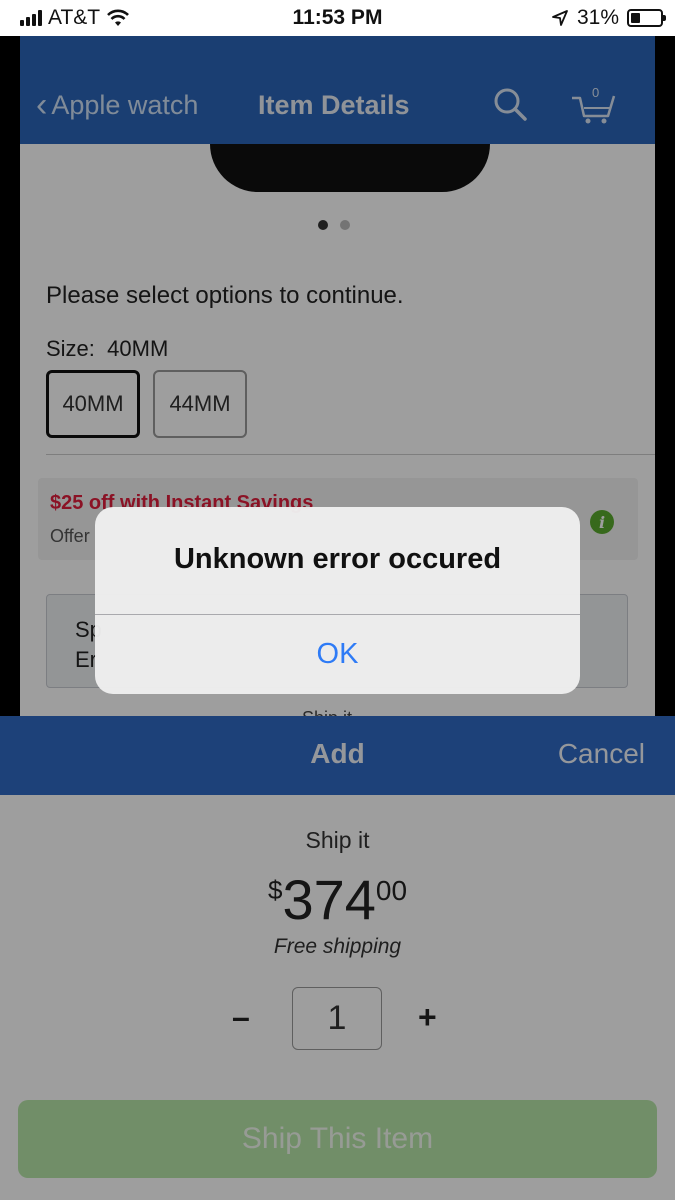  What do you see at coordinates (337, 559) in the screenshot?
I see `alert-title: Unknown error occured` at bounding box center [337, 559].